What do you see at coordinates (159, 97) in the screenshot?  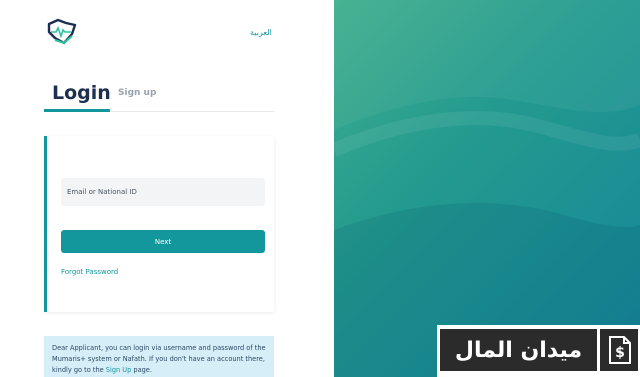 I see `auth-tabs: Login Sign up` at bounding box center [159, 97].